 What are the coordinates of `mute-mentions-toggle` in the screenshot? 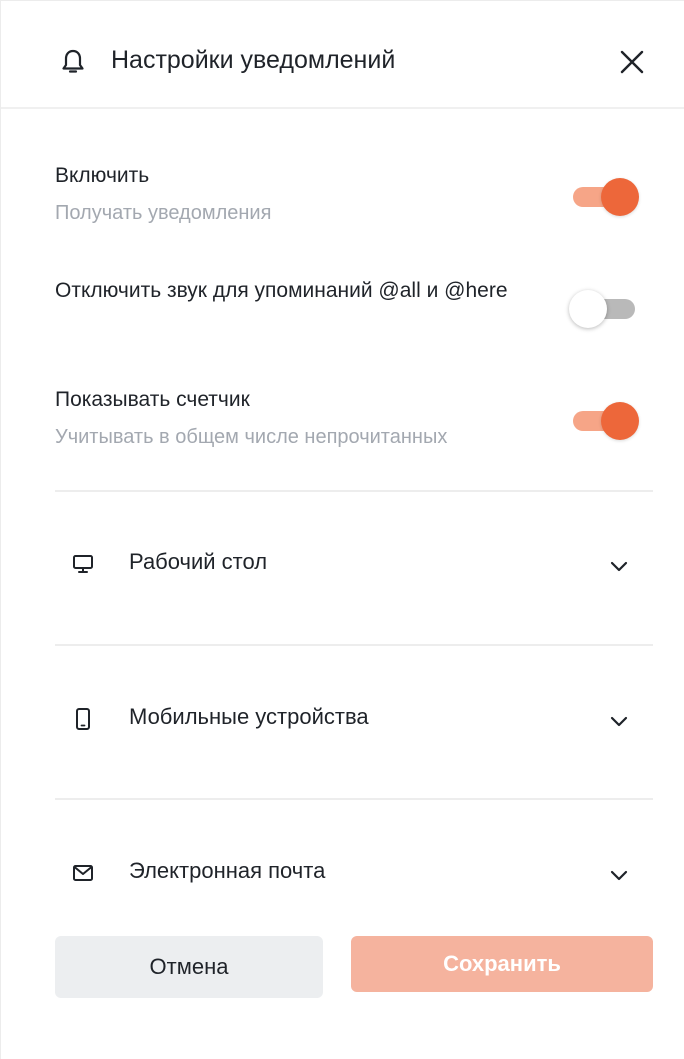 It's located at (604, 309).